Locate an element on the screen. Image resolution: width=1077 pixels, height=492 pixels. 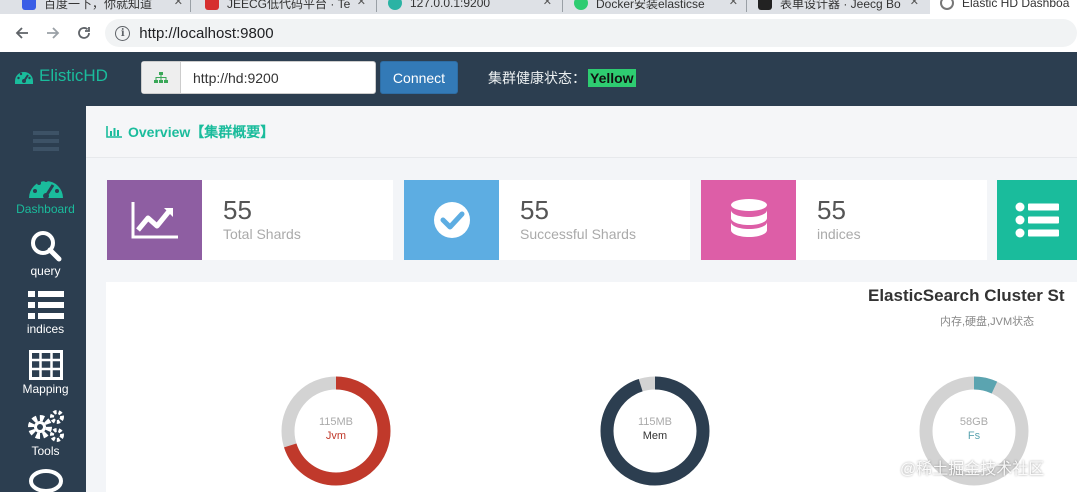
reload-icon is located at coordinates (83, 33).